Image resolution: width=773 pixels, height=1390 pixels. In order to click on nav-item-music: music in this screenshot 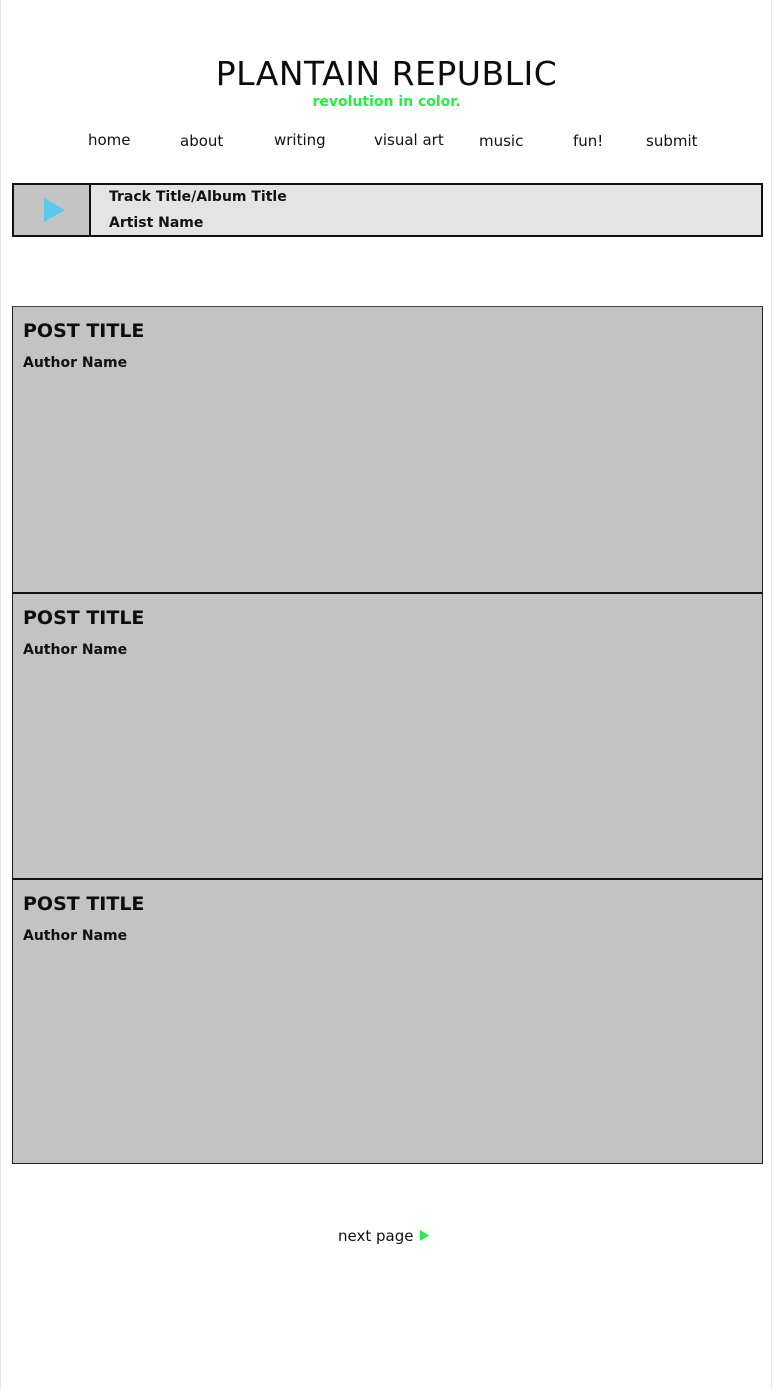, I will do `click(501, 141)`.